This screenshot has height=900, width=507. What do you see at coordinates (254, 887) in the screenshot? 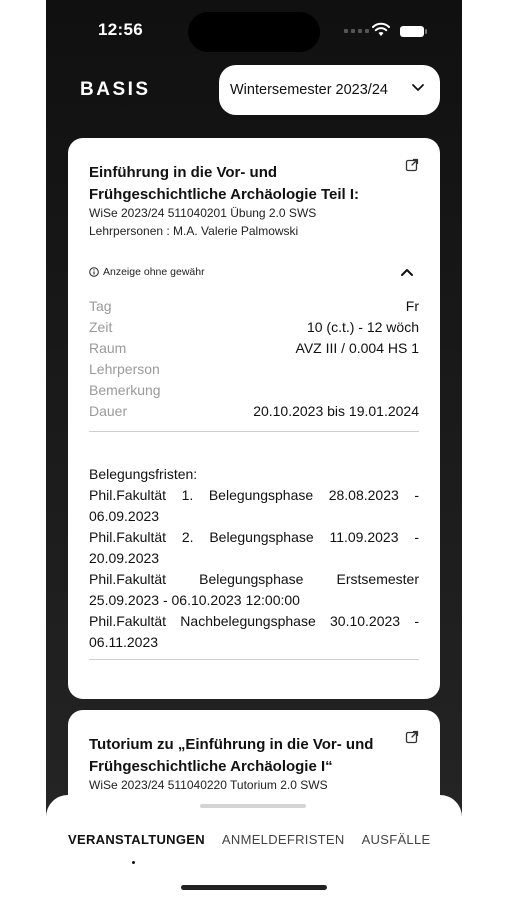
I see `home-indicator` at bounding box center [254, 887].